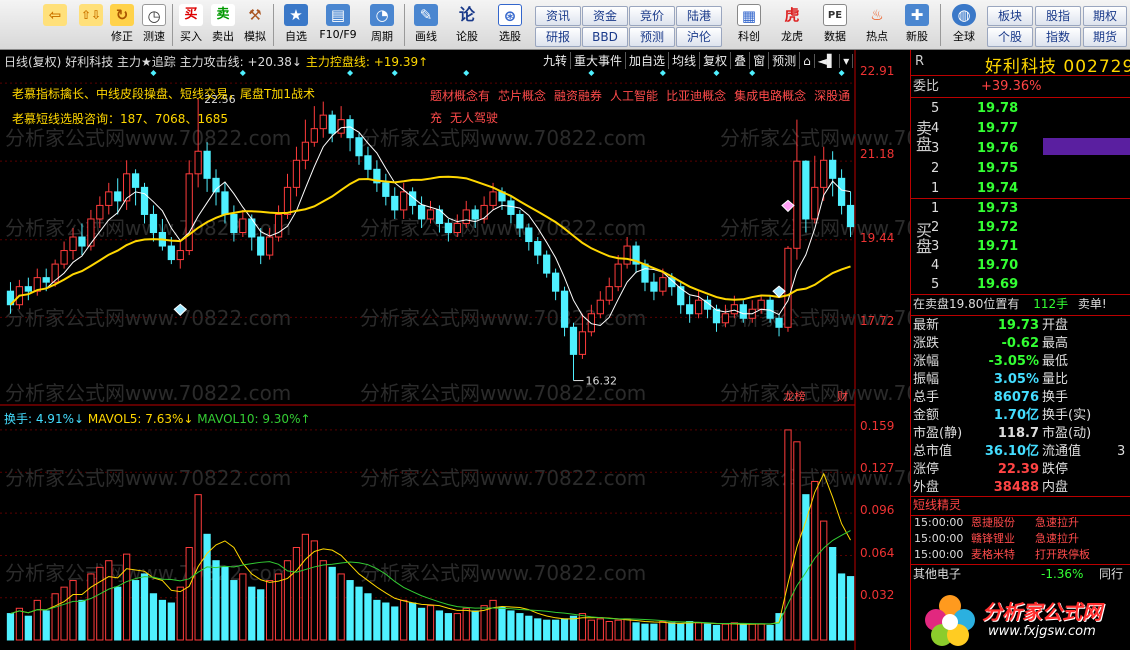  What do you see at coordinates (1020, 208) in the screenshot?
I see `buy-level-row: 1 19.73` at bounding box center [1020, 208].